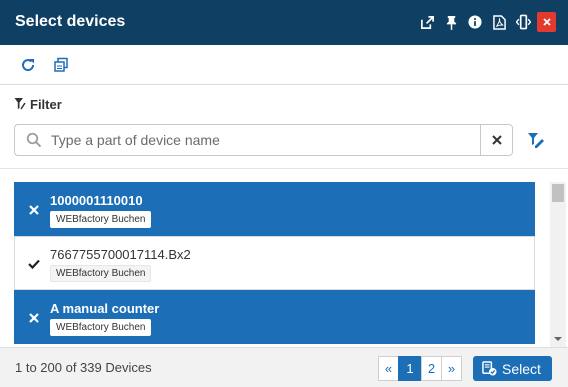 Image resolution: width=568 pixels, height=387 pixels. Describe the element at coordinates (558, 339) in the screenshot. I see `scroll-down-icon` at that location.